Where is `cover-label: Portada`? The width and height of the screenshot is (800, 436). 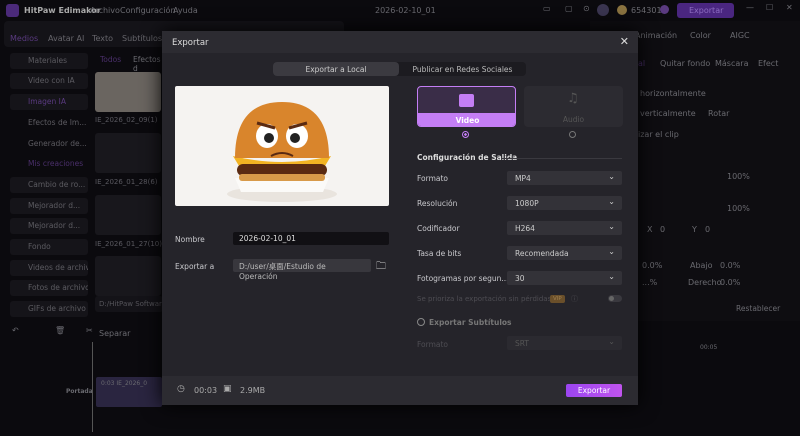 cover-label: Portada is located at coordinates (79, 391).